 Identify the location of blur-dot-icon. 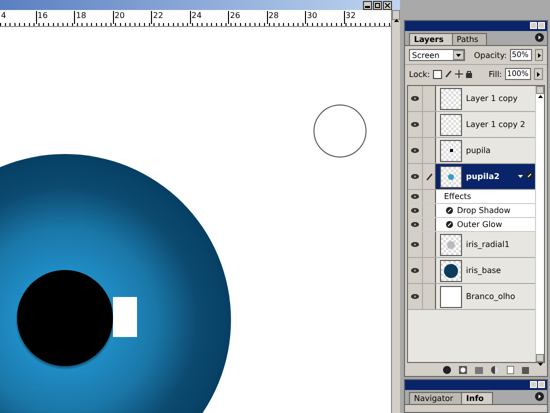
(451, 244).